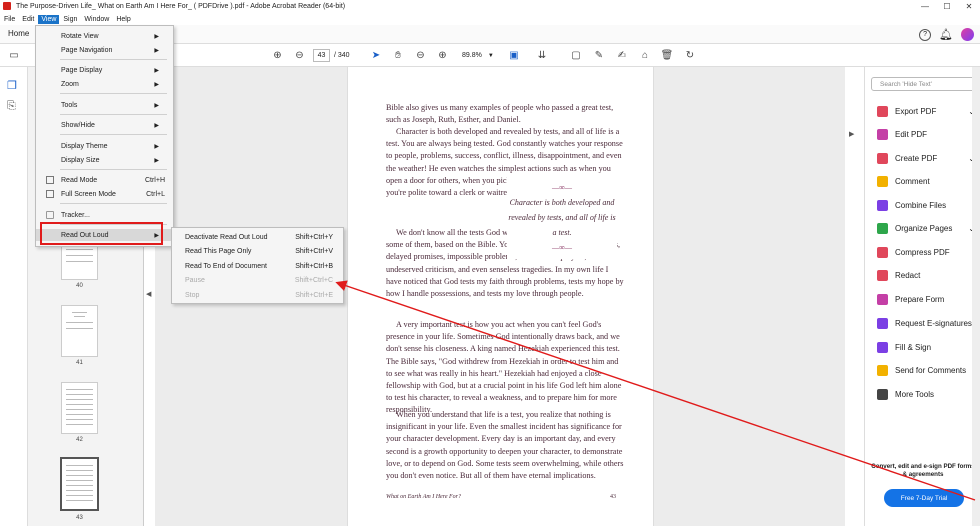  Describe the element at coordinates (104, 84) in the screenshot. I see `menu-item-zoom: Zoom ▶` at that location.